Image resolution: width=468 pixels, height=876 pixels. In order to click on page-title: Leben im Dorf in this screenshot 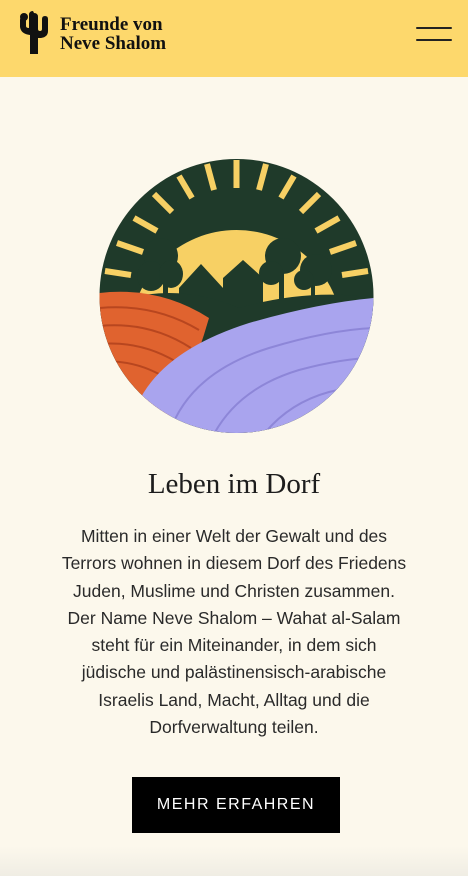, I will do `click(234, 484)`.